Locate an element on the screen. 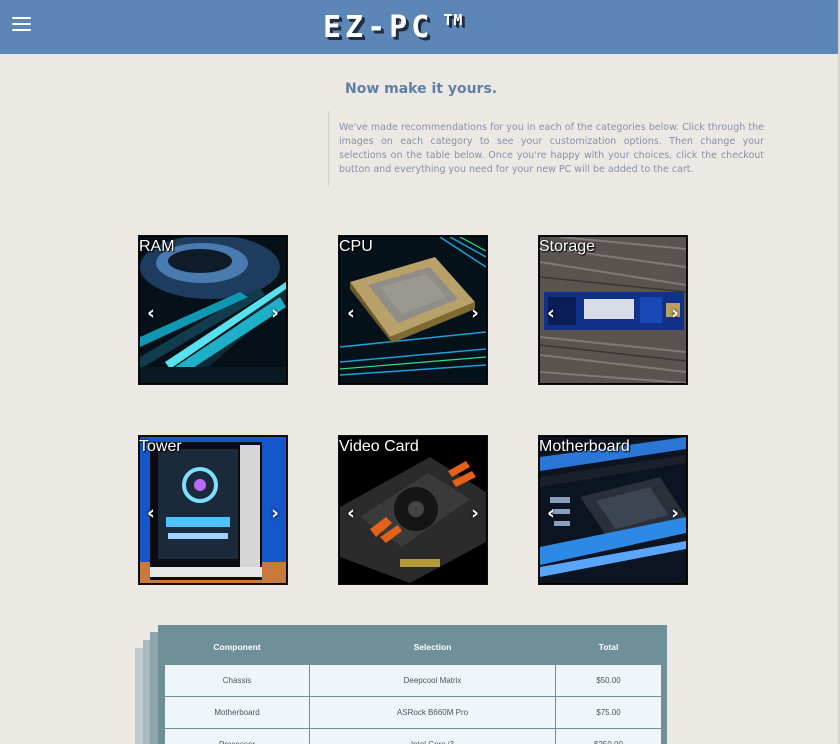 This screenshot has height=744, width=840. tower-image is located at coordinates (213, 510).